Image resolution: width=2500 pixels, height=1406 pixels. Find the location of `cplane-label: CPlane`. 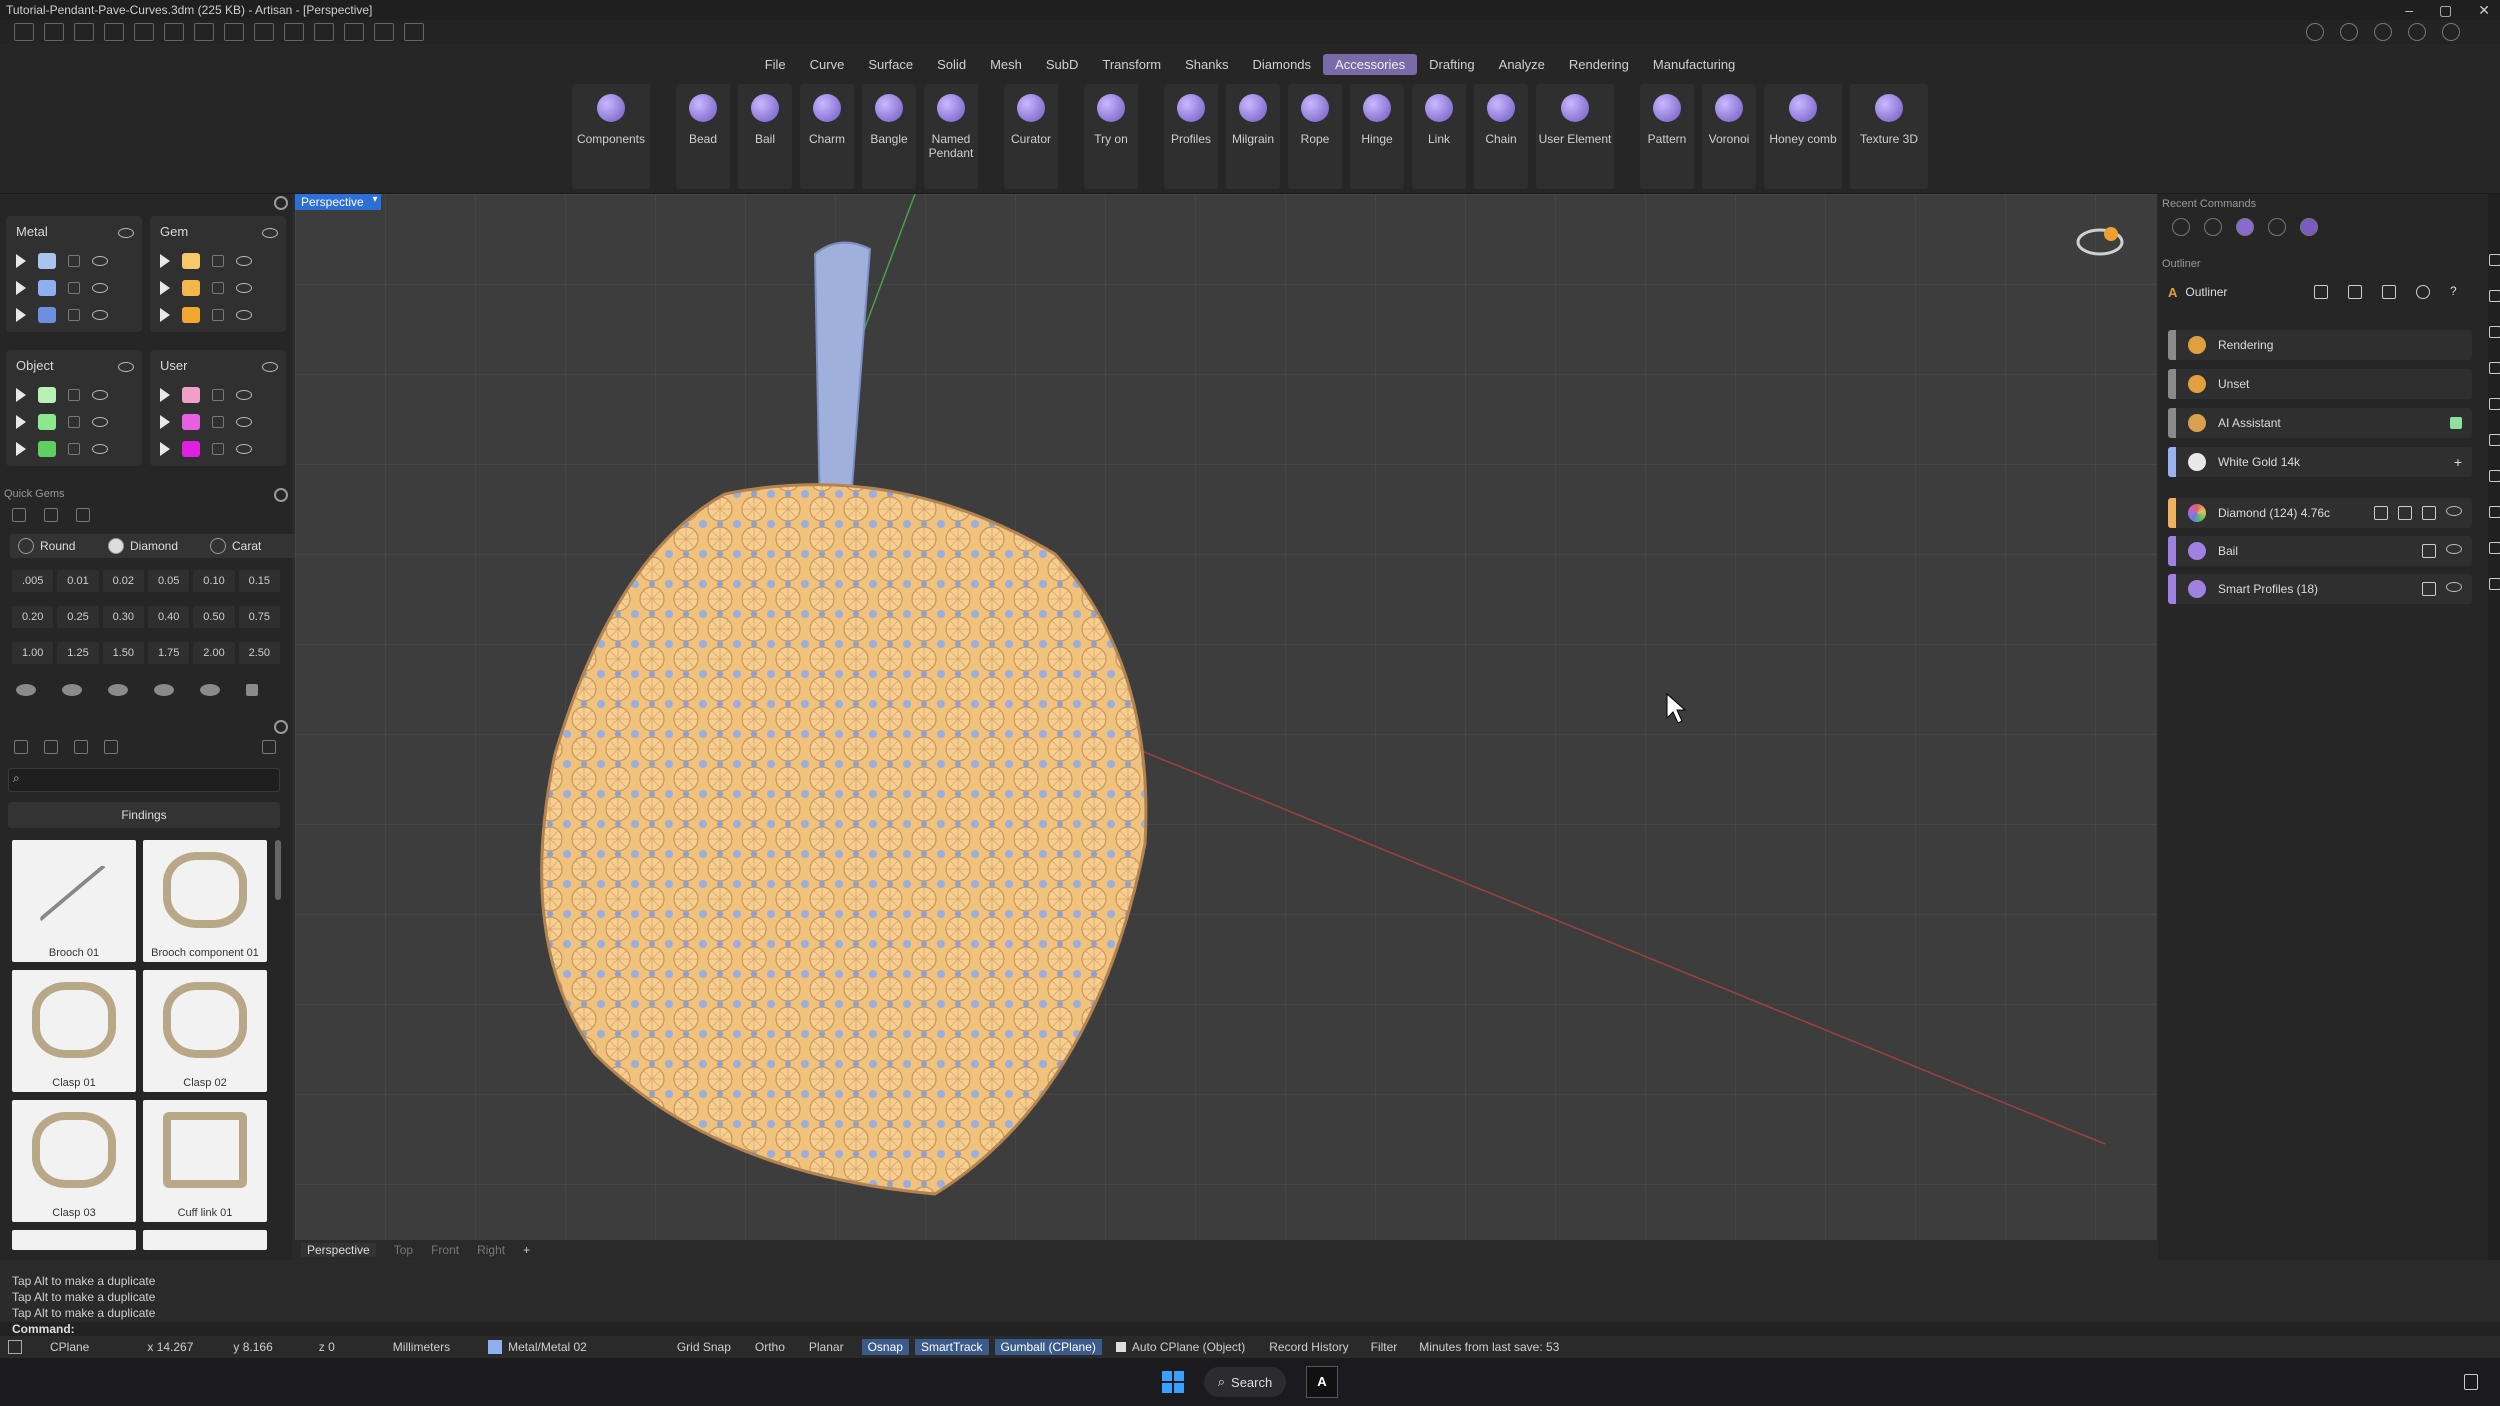

cplane-label: CPlane is located at coordinates (69, 1347).